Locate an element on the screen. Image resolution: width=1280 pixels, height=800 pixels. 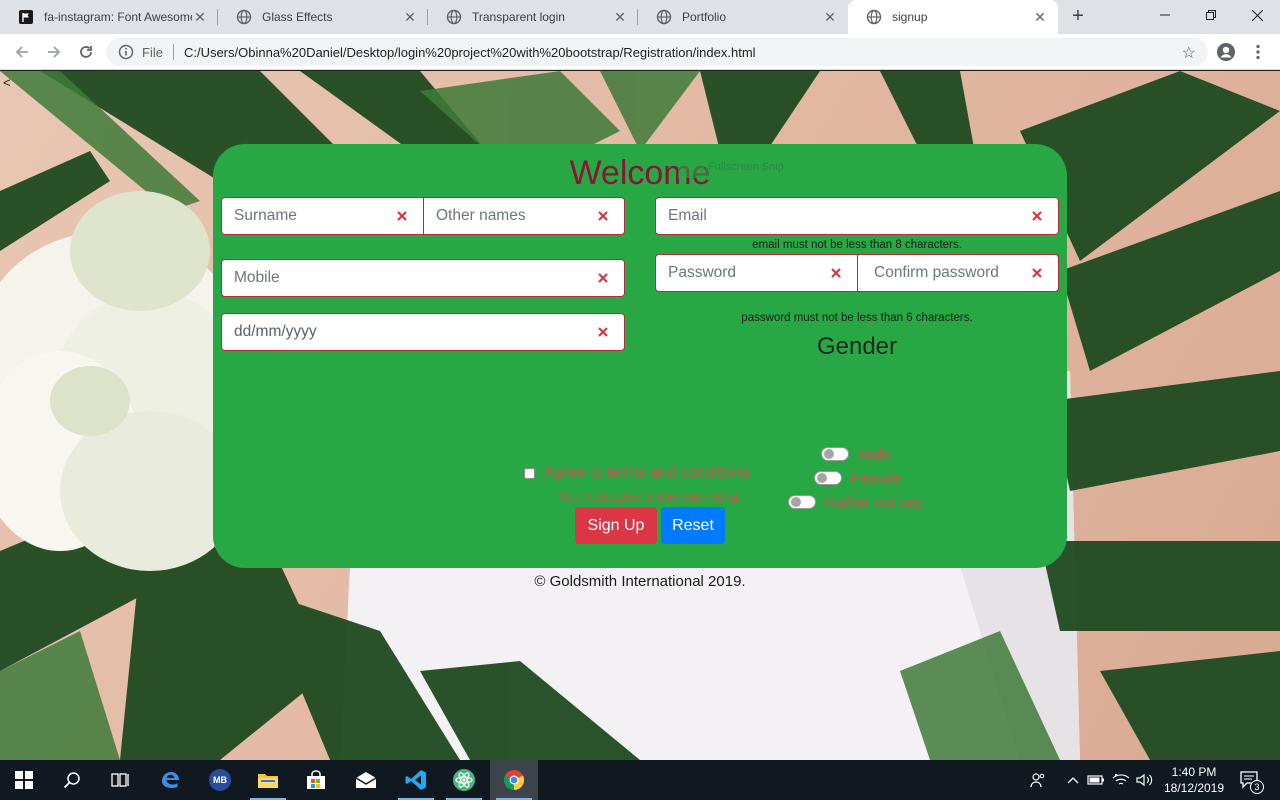
gender-option-female: Female is located at coordinates (857, 478).